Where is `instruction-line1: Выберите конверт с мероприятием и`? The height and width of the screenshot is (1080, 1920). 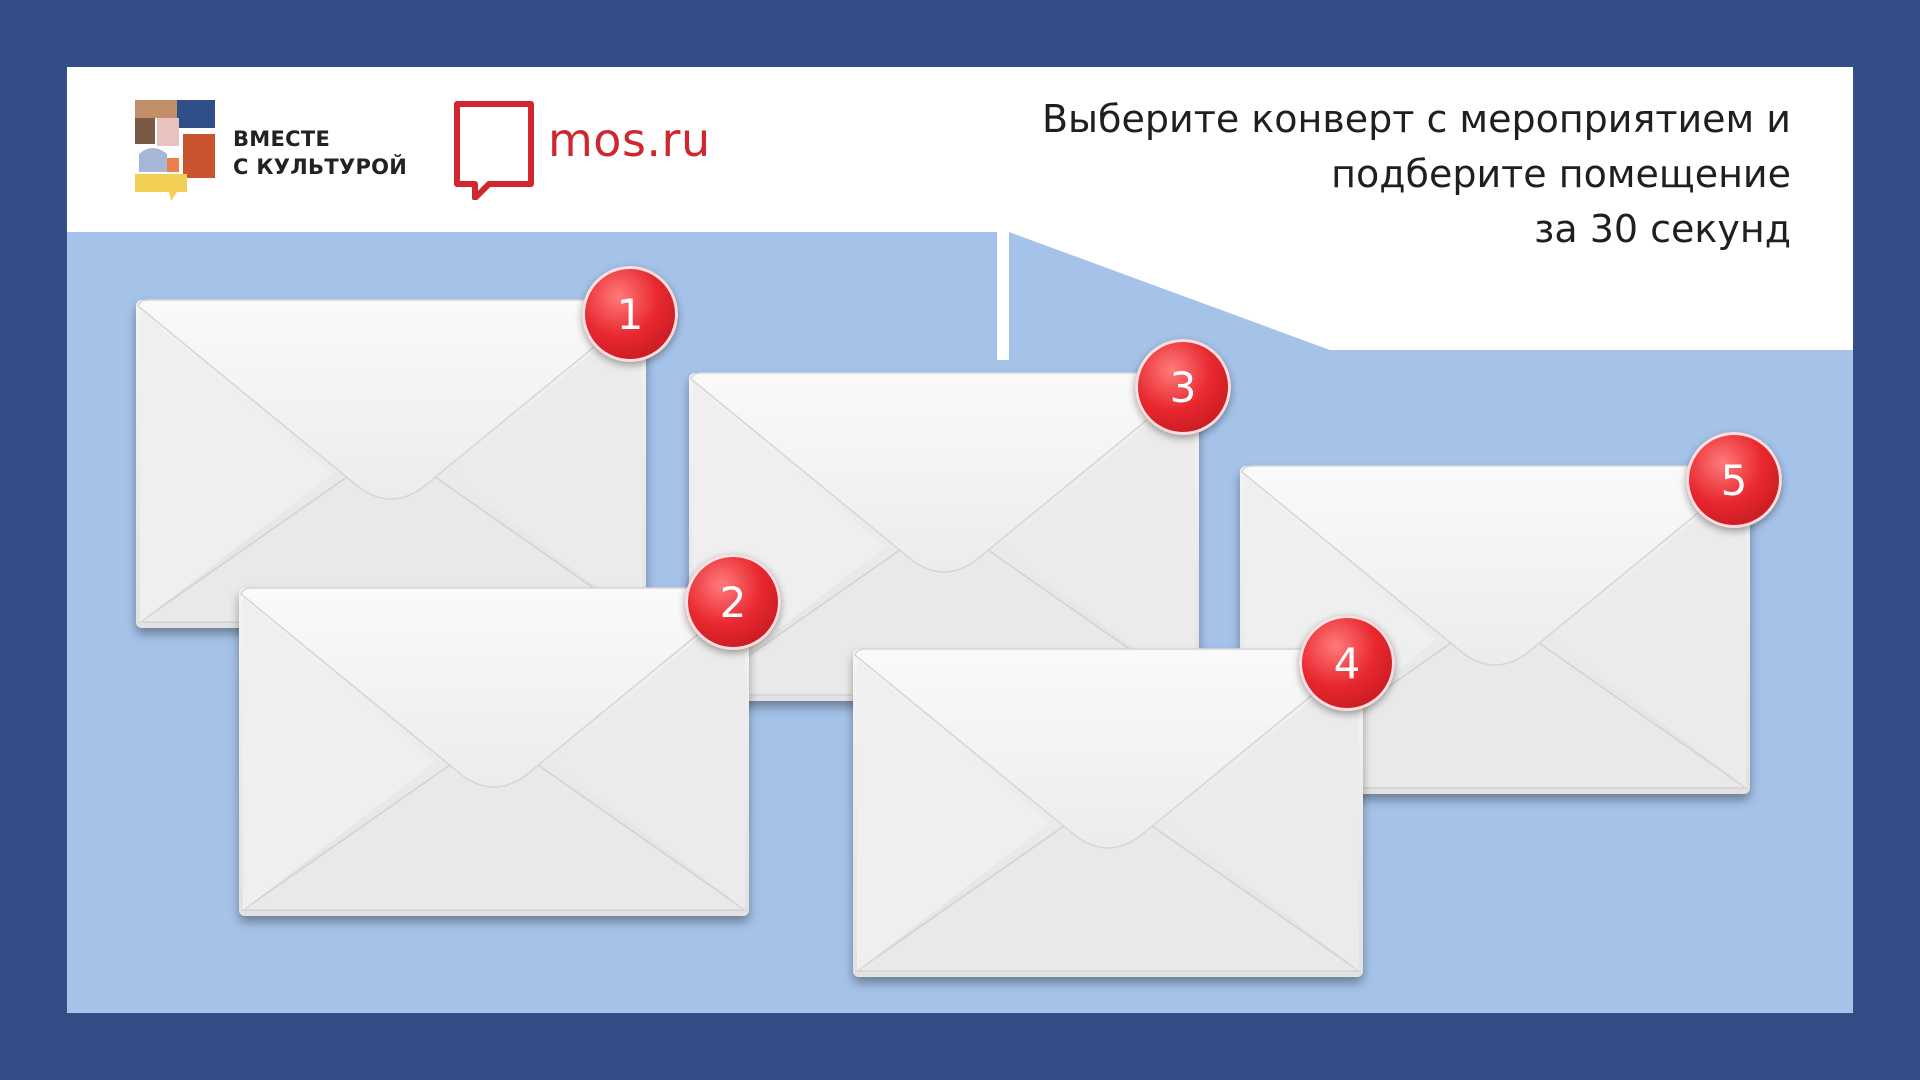
instruction-line1: Выберите конверт с мероприятием и is located at coordinates (1416, 119).